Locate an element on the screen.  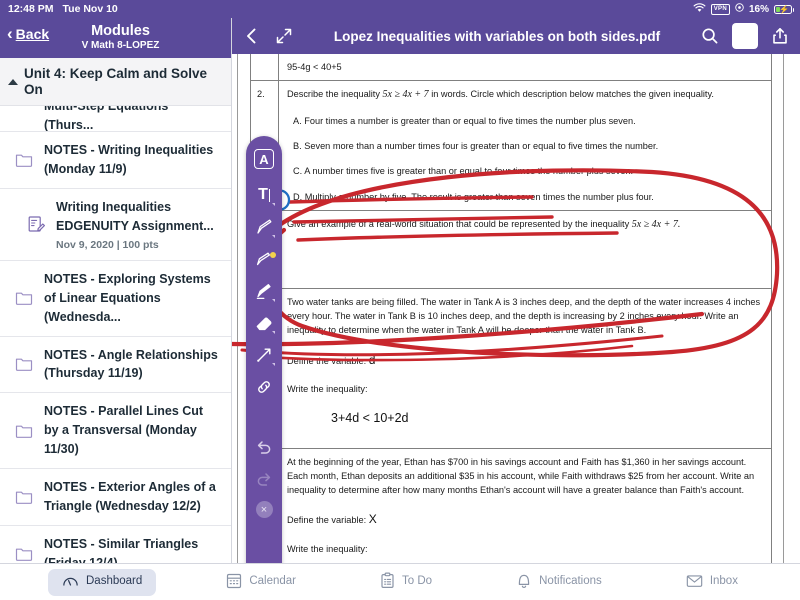
tab-notifications-label: Notifications is located at coordinates (570, 581).